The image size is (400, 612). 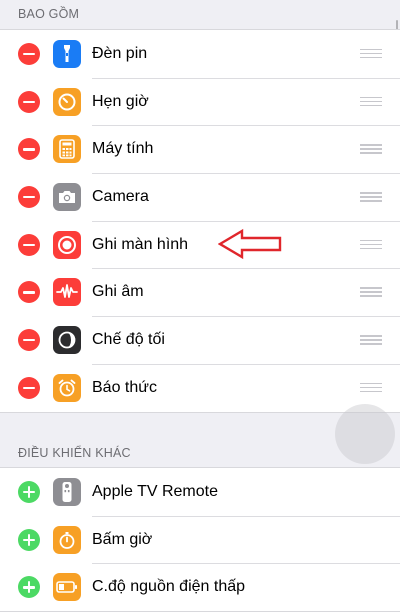 What do you see at coordinates (67, 587) in the screenshot?
I see `low-power-mode-icon` at bounding box center [67, 587].